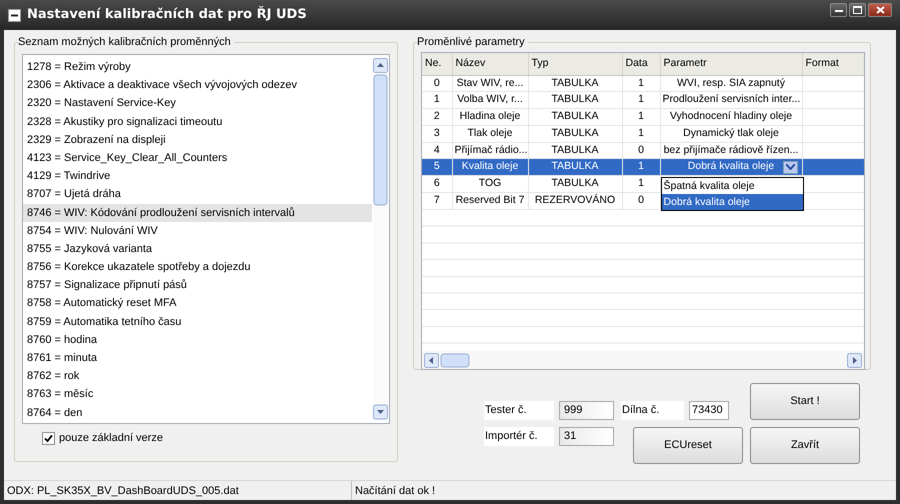  Describe the element at coordinates (197, 267) in the screenshot. I see `list-item: 8756 = Korekce ukazatele spotřeby a dojezdu` at that location.